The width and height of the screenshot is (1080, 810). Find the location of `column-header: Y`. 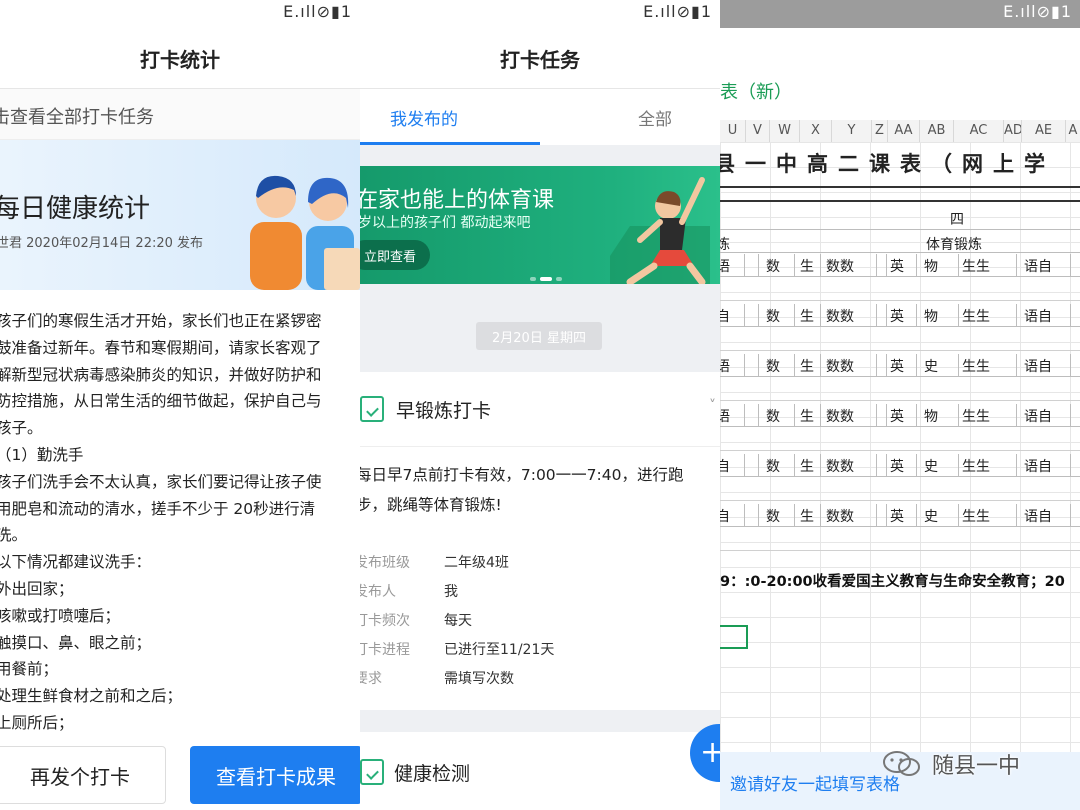

column-header: Y is located at coordinates (852, 131).